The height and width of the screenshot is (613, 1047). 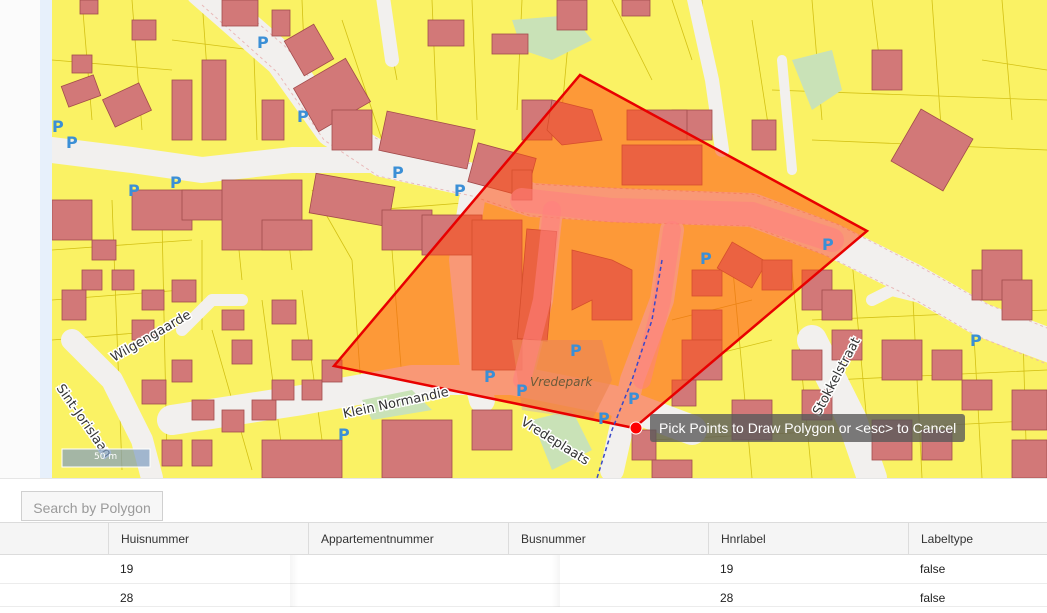 What do you see at coordinates (127, 598) in the screenshot?
I see `cell-huisnummer: 28` at bounding box center [127, 598].